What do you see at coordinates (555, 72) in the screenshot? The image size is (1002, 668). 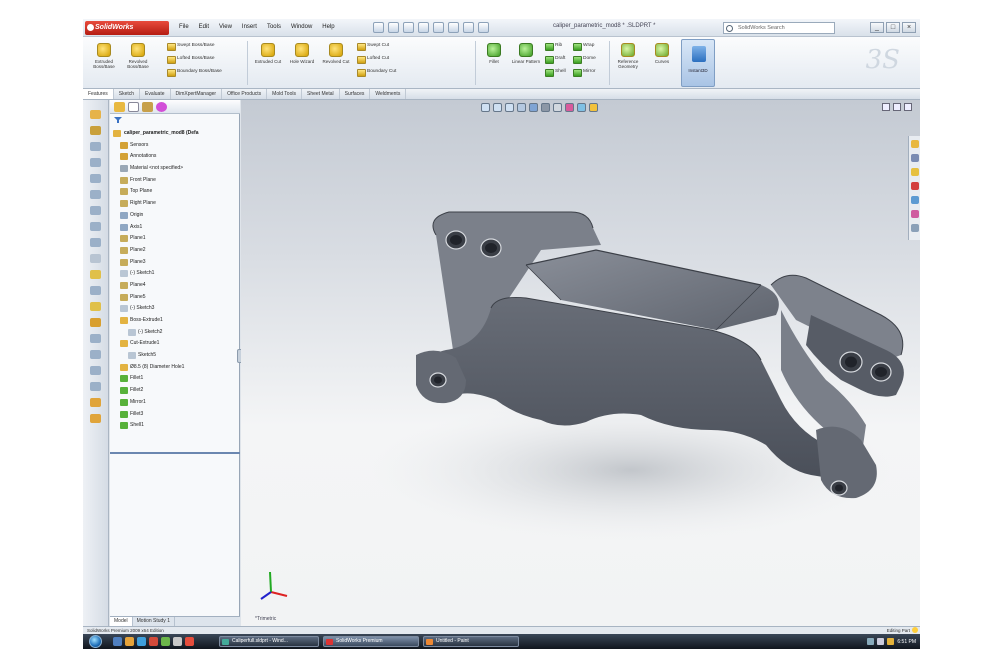 I see `shell-button: Shell` at bounding box center [555, 72].